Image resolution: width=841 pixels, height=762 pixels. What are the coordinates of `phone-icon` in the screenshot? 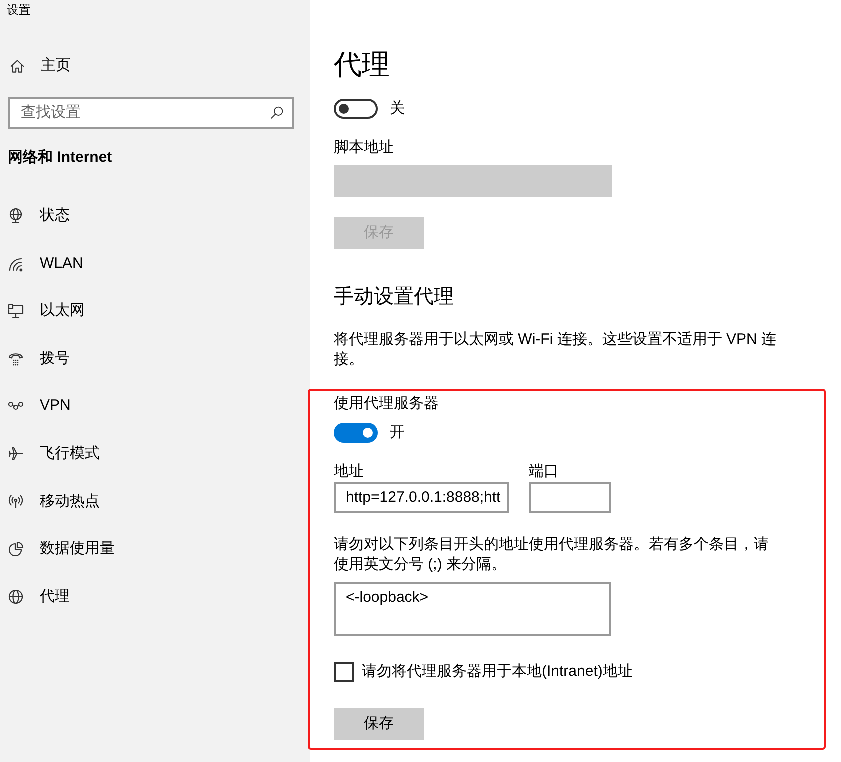 It's located at (16, 358).